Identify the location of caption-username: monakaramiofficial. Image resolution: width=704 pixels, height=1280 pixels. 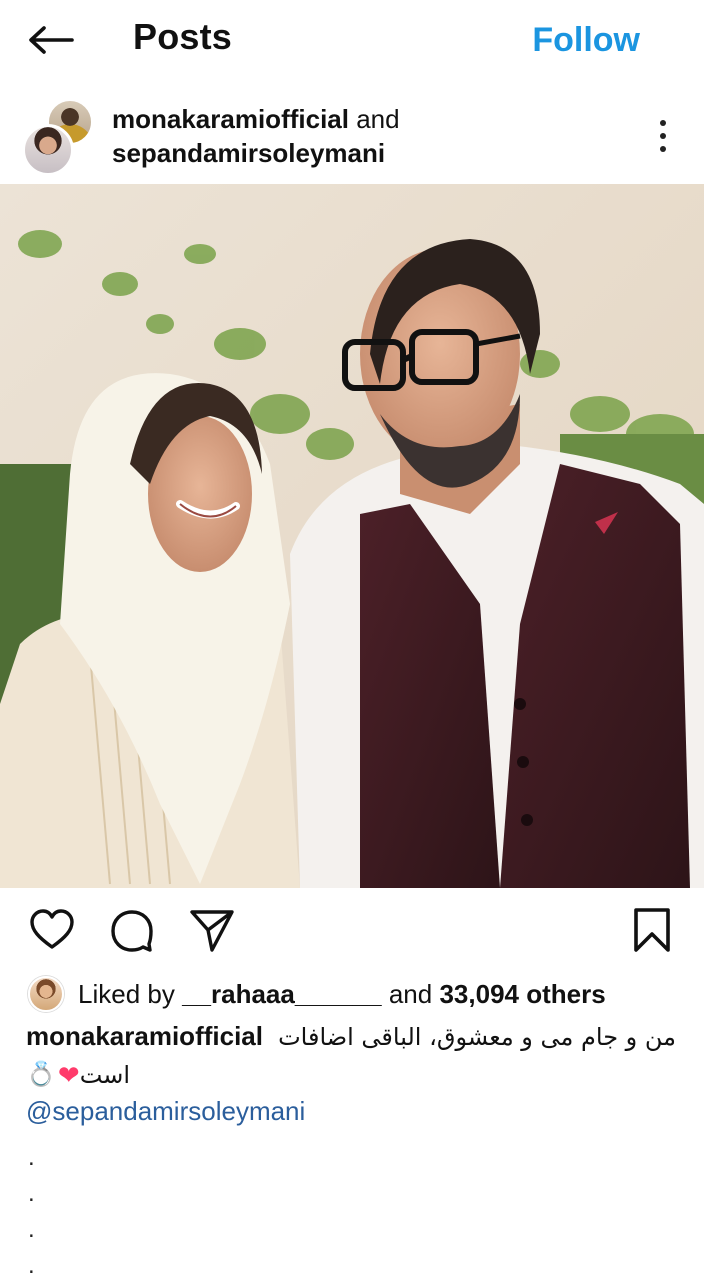
(144, 1036).